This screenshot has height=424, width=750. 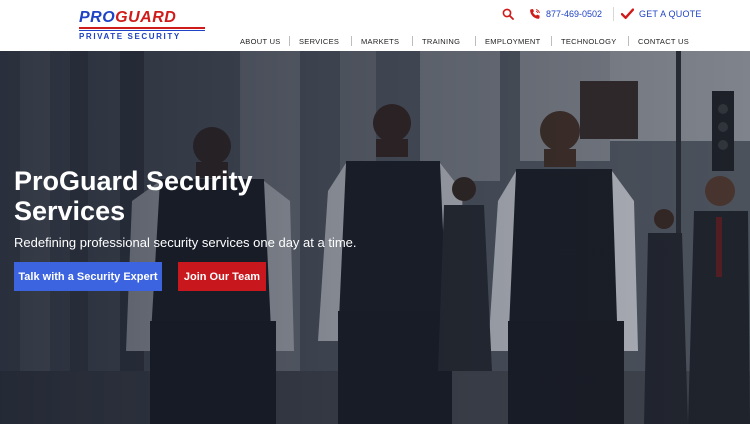 What do you see at coordinates (382, 41) in the screenshot?
I see `nav-markets: MARKETS` at bounding box center [382, 41].